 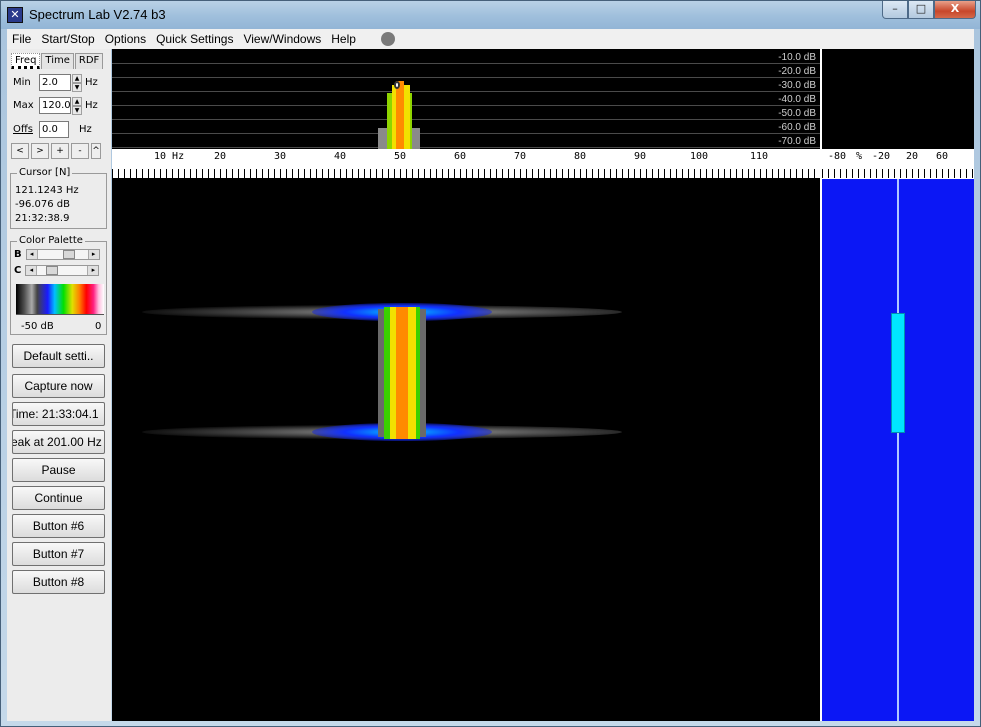 I want to click on freq-tick-label: 20, so click(x=220, y=156).